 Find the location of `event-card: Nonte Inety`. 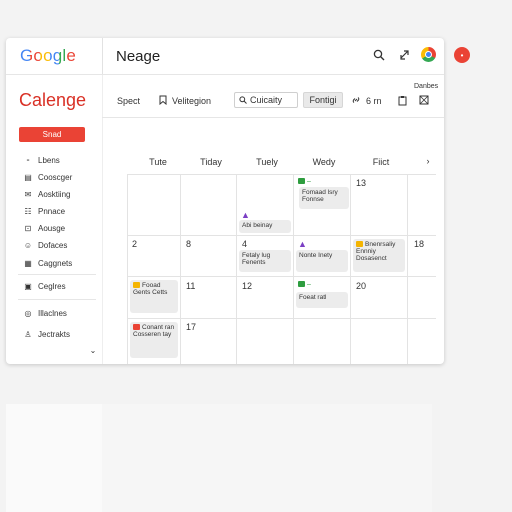

event-card: Nonte Inety is located at coordinates (322, 261).